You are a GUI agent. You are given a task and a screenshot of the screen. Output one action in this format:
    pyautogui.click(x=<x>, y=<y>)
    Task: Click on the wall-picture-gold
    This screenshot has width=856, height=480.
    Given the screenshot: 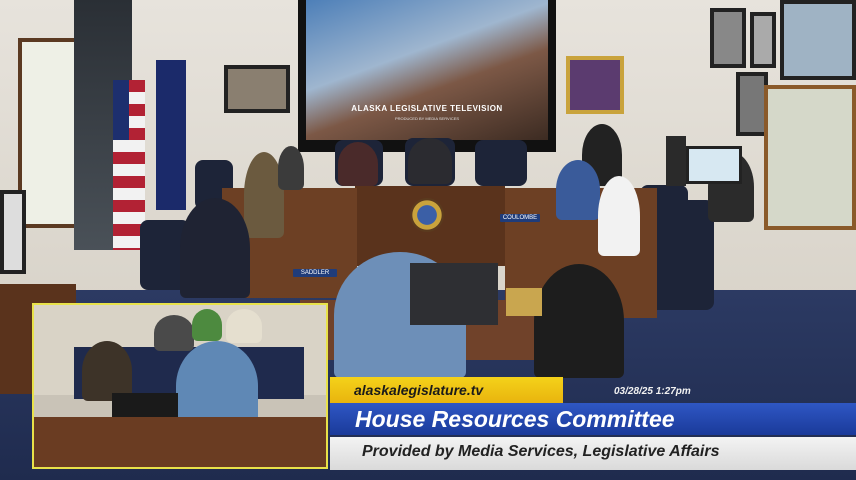 What is the action you would take?
    pyautogui.click(x=595, y=85)
    